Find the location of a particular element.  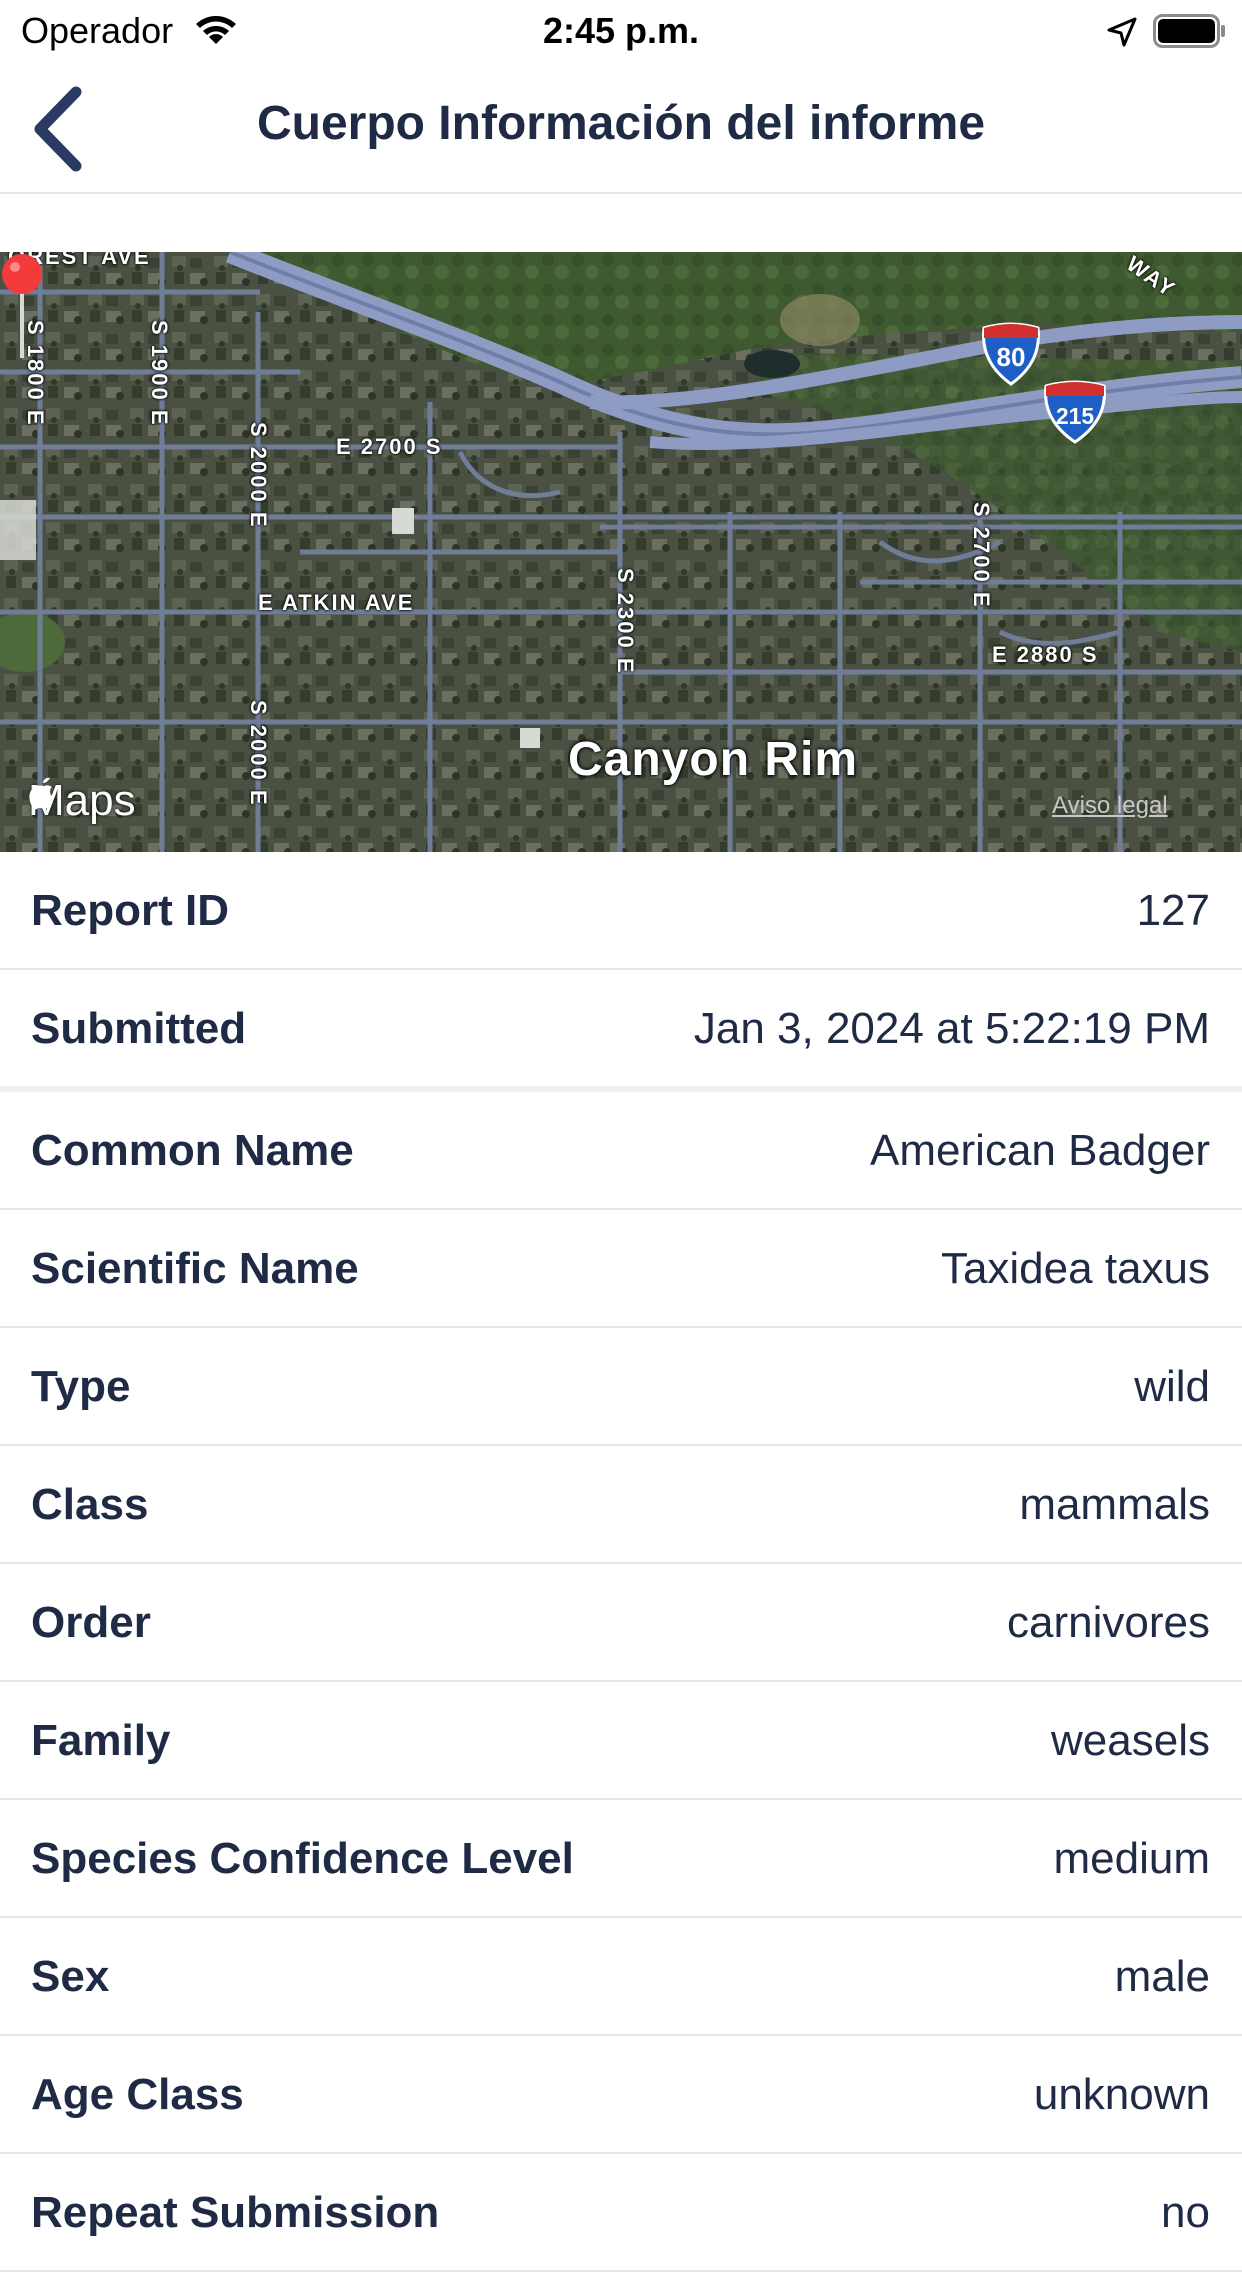

detail-row-class: Class mammals is located at coordinates (621, 1505).